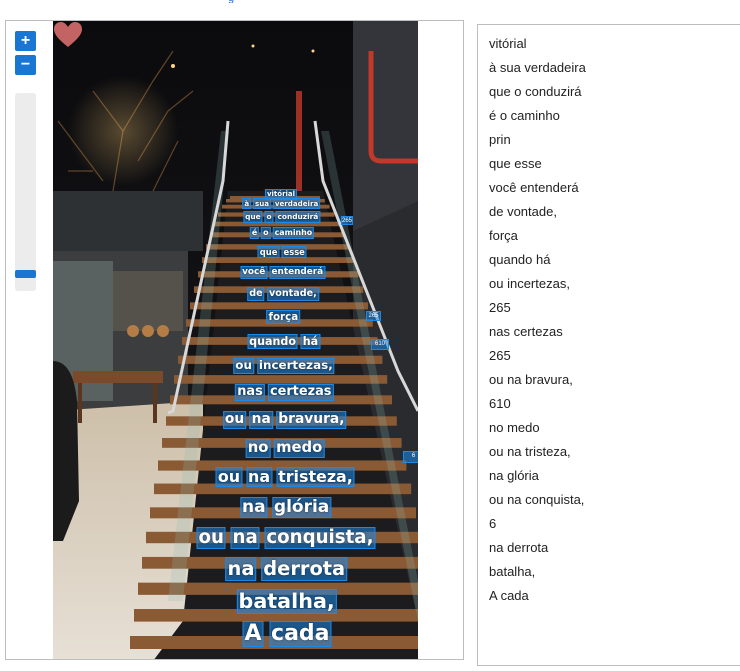  Describe the element at coordinates (524, 115) in the screenshot. I see `ocr-result-line: é o caminho` at that location.